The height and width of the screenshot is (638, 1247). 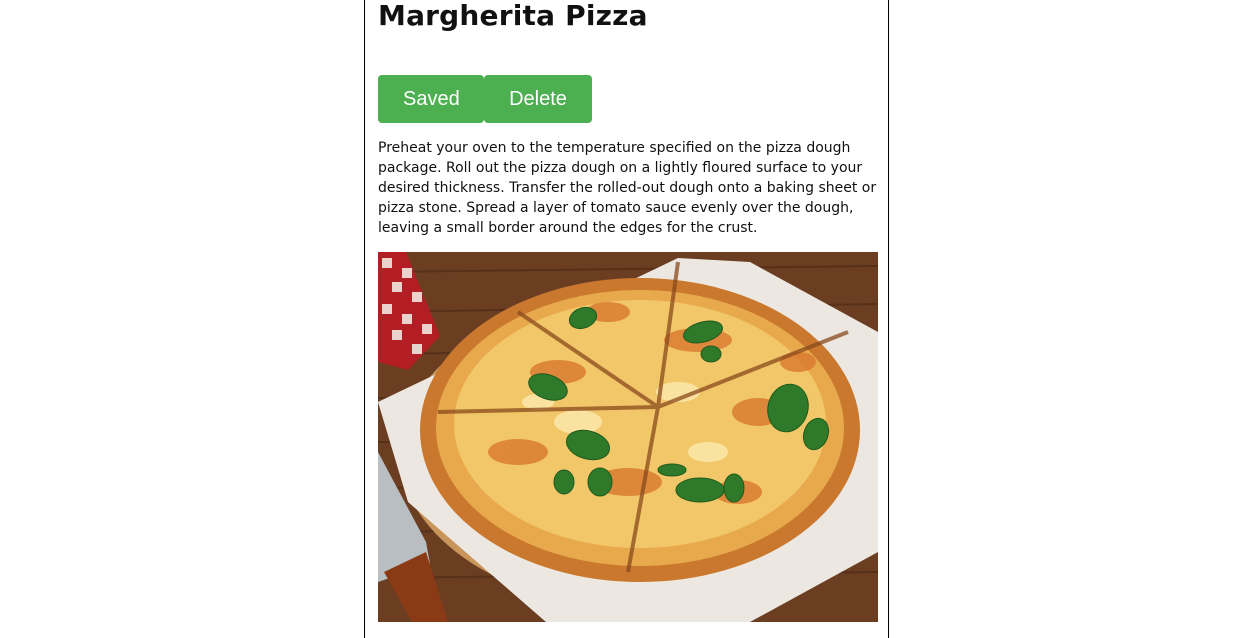 I want to click on saved-button: Saved, so click(x=431, y=99).